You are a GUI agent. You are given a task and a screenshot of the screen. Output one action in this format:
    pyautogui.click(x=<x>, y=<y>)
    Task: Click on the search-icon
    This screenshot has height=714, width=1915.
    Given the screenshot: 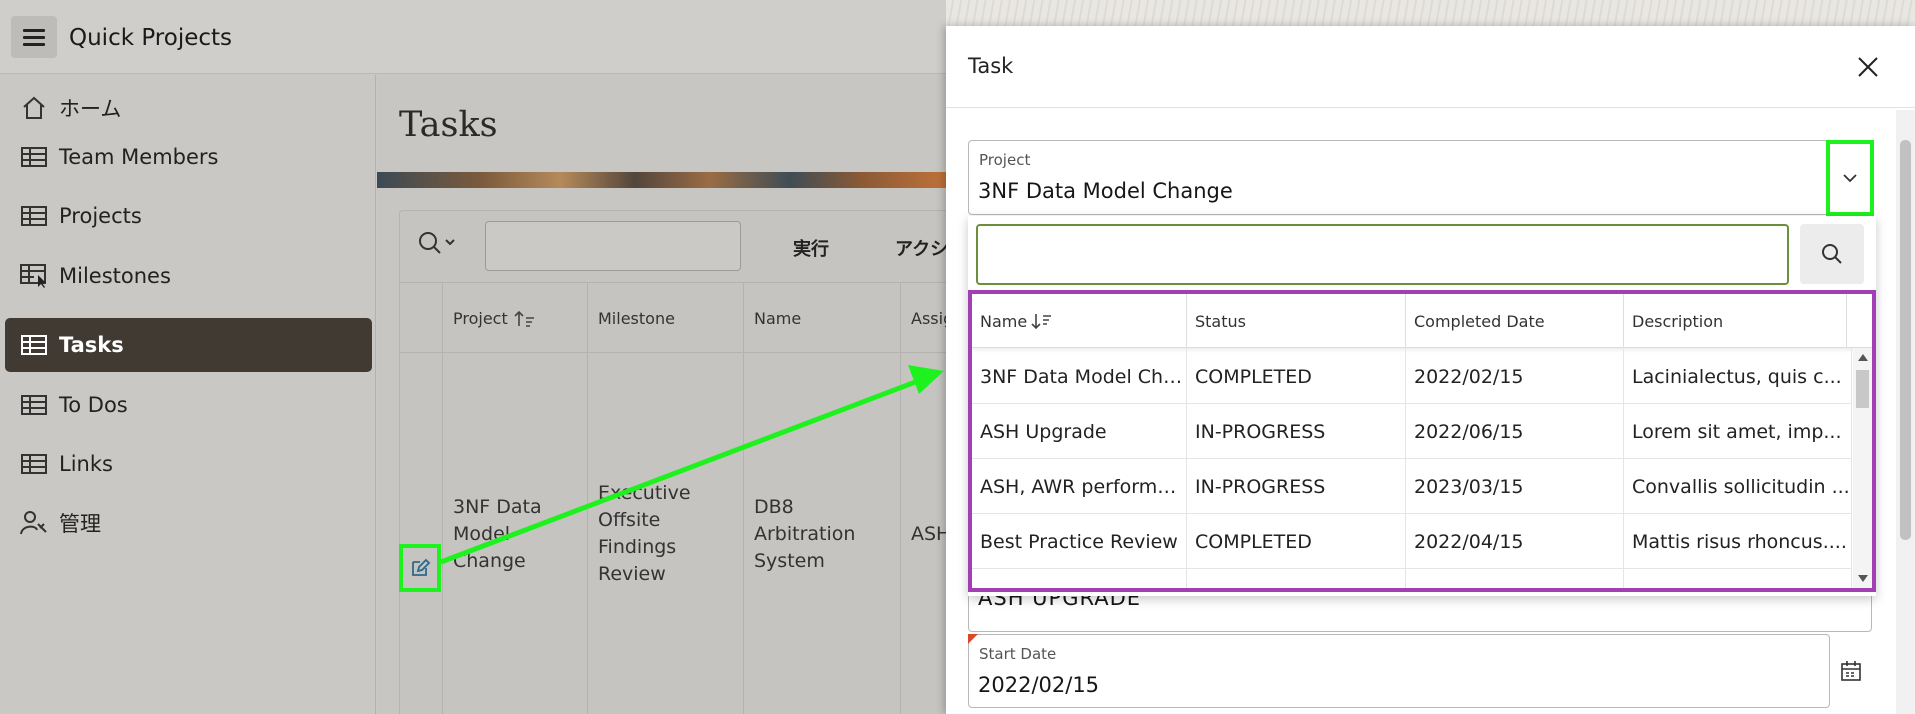 What is the action you would take?
    pyautogui.click(x=1832, y=254)
    